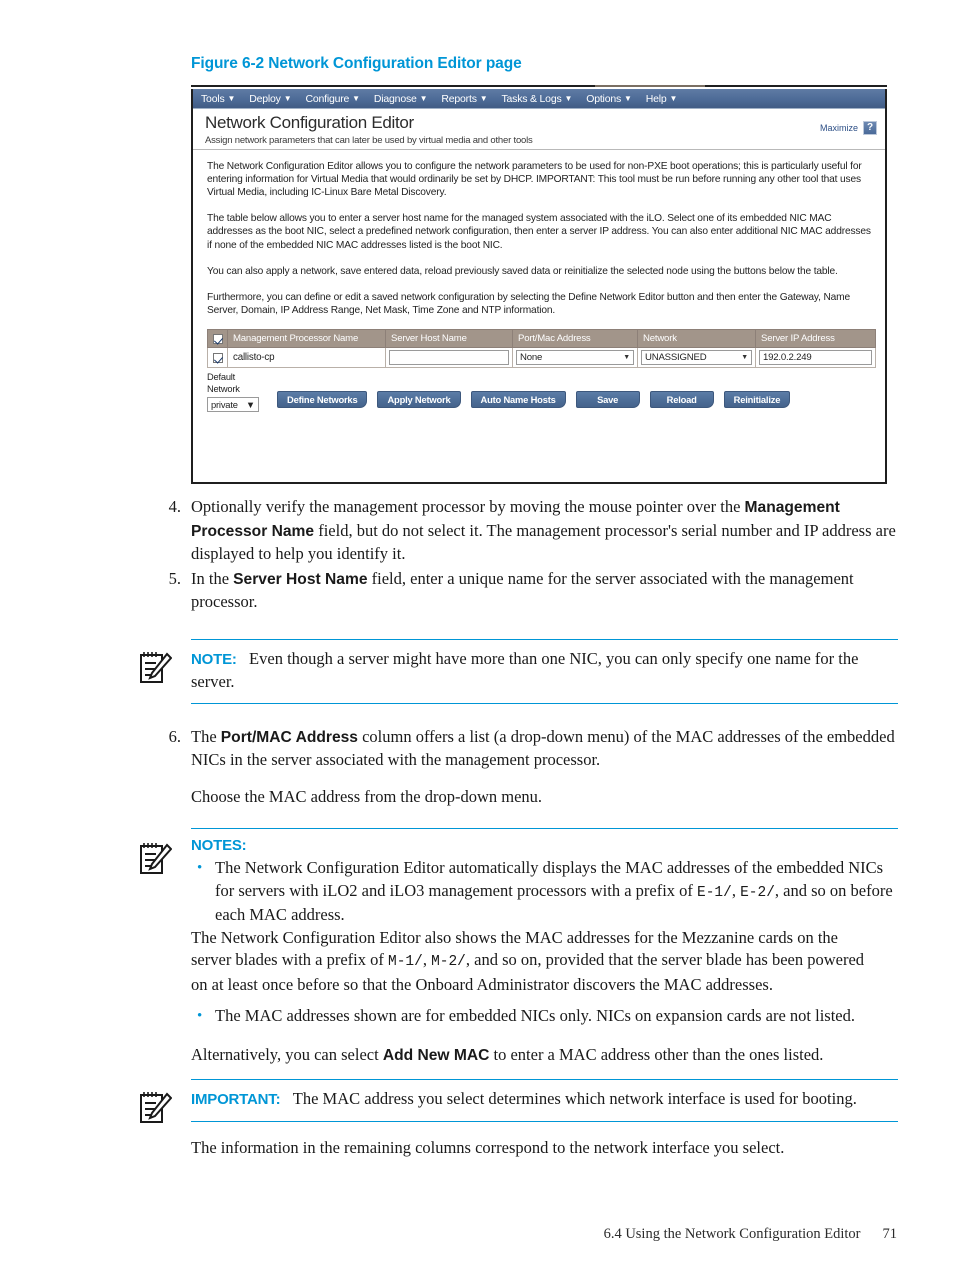 This screenshot has width=954, height=1271. I want to click on menu-item-diagnose: Diagnose ▼, so click(401, 99).